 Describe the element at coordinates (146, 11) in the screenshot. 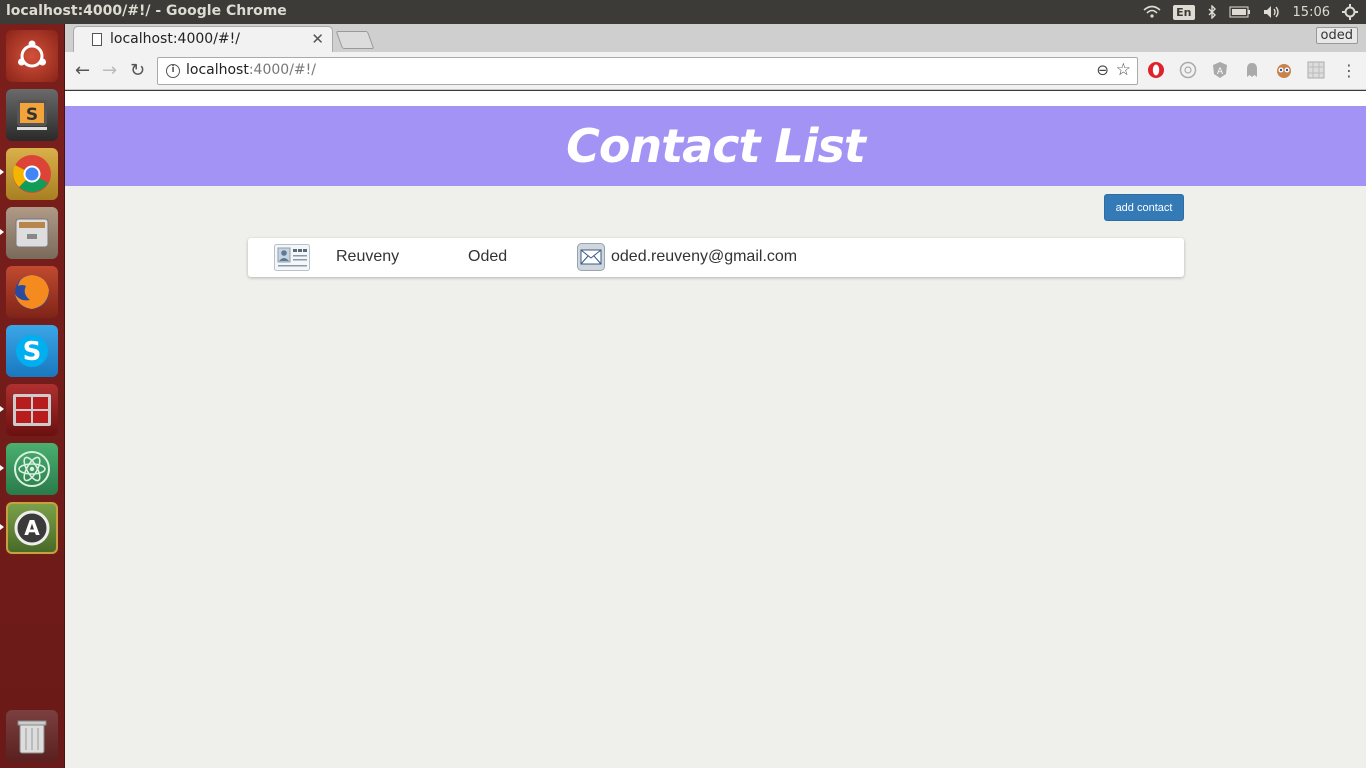

I see `window-title: localhost:4000/#!/ - Google Chrome` at that location.